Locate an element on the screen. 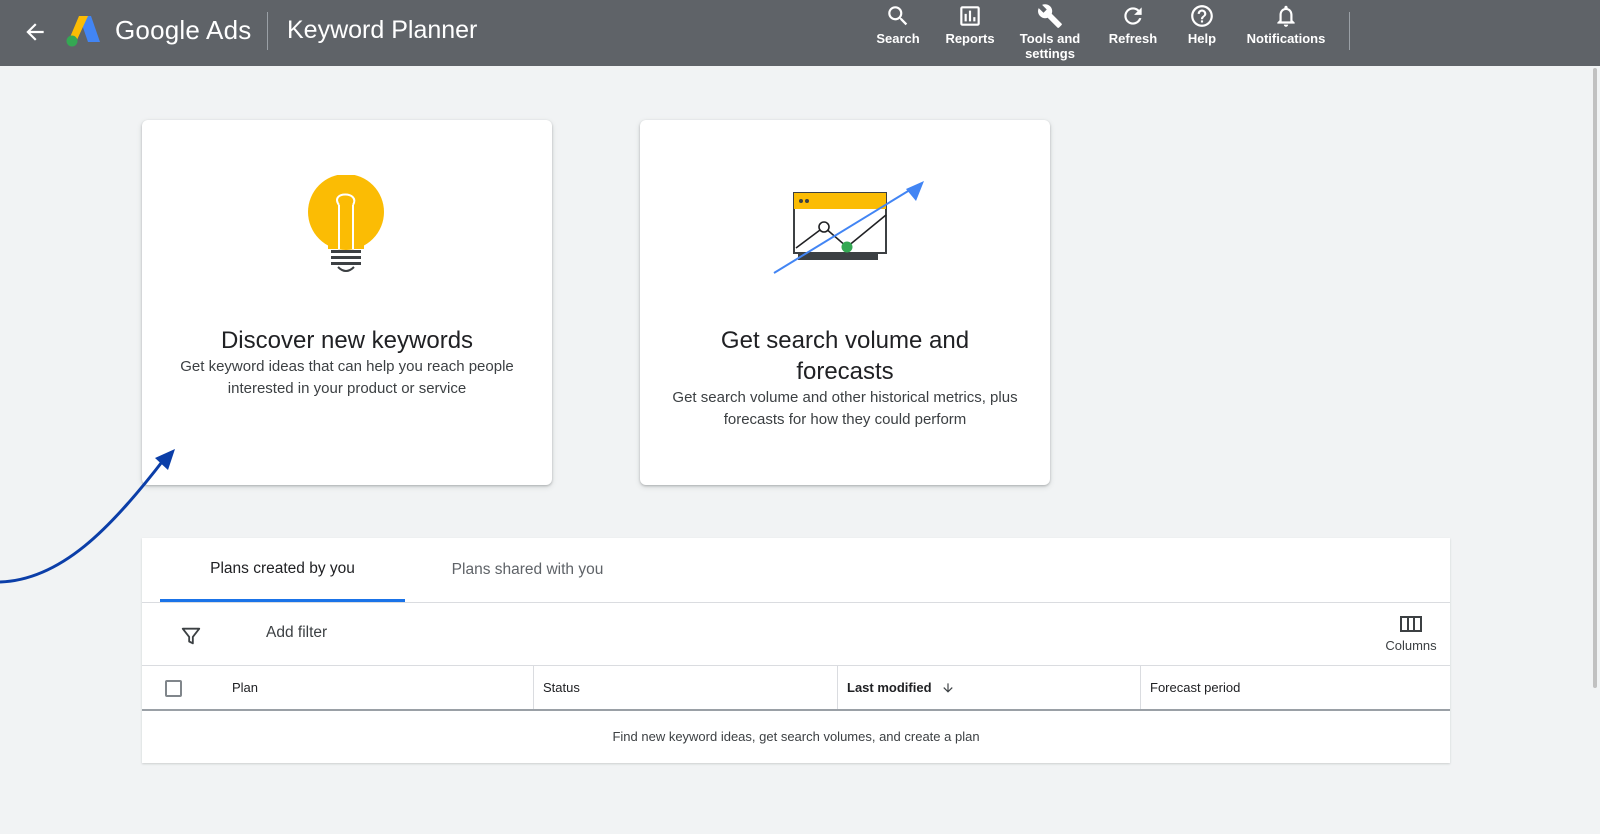 The image size is (1600, 834). column-header-label: Last modified is located at coordinates (889, 687).